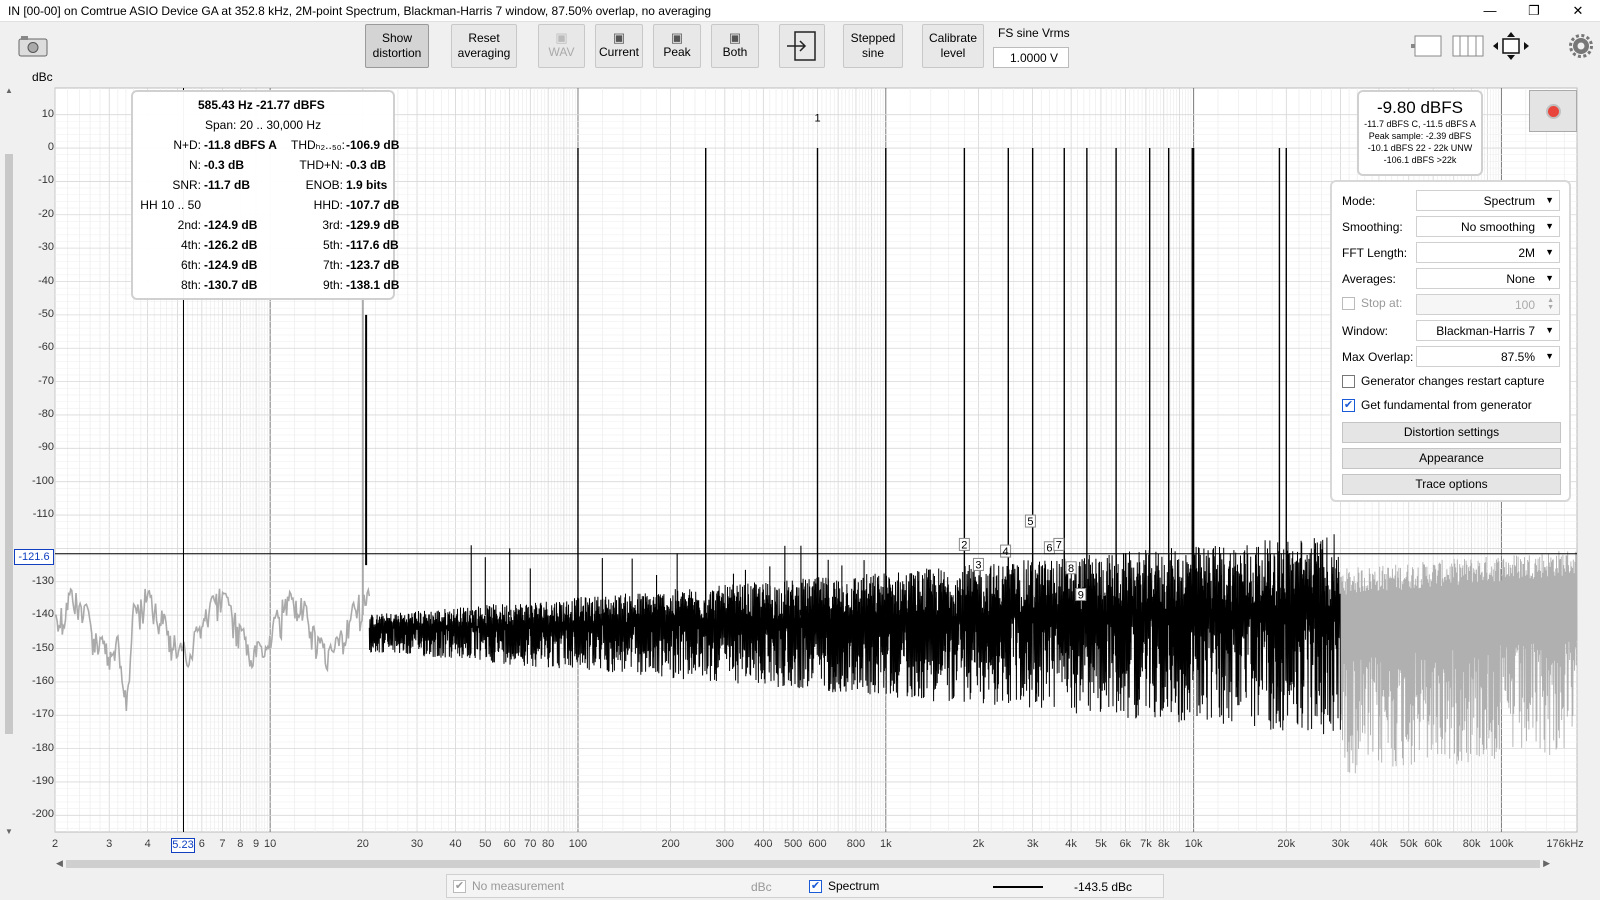 The height and width of the screenshot is (900, 1600). I want to click on level-line-3: -10.1 dBFS 22 - 22k UNW, so click(1420, 148).